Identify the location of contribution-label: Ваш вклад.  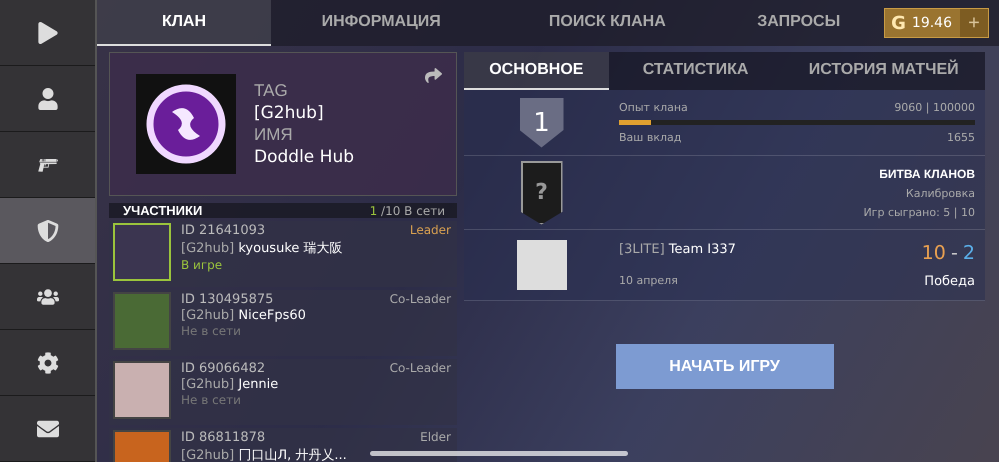
(650, 137).